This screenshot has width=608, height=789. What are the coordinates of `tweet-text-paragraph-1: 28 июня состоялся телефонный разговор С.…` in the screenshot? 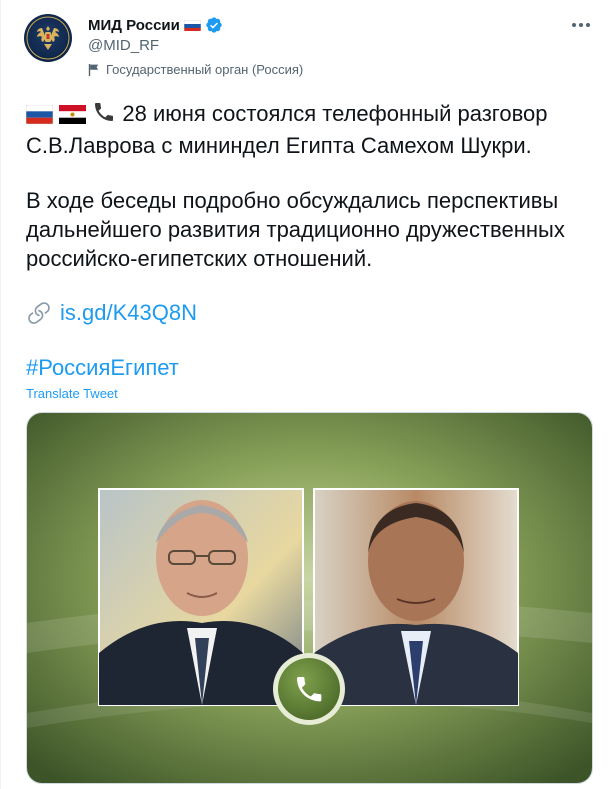 It's located at (310, 129).